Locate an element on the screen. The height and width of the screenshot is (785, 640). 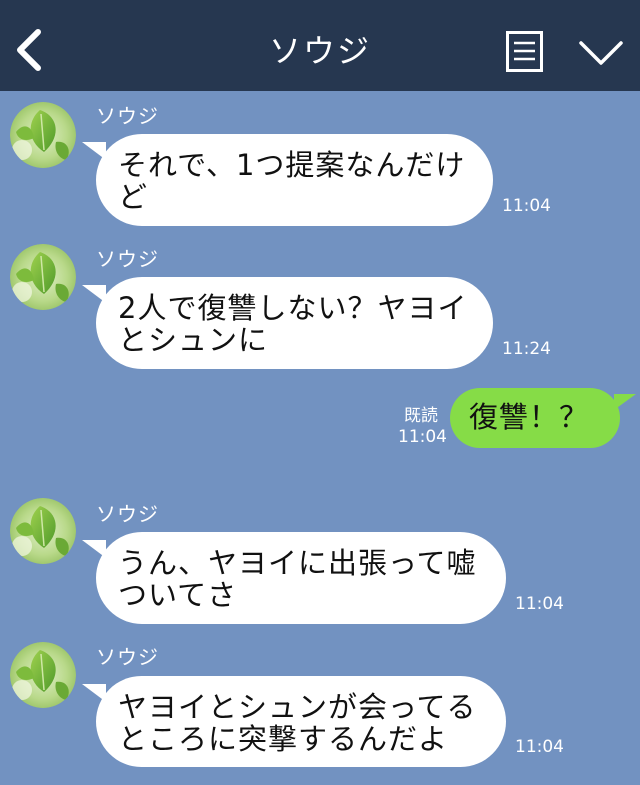
chat-title: ソウジ is located at coordinates (319, 51).